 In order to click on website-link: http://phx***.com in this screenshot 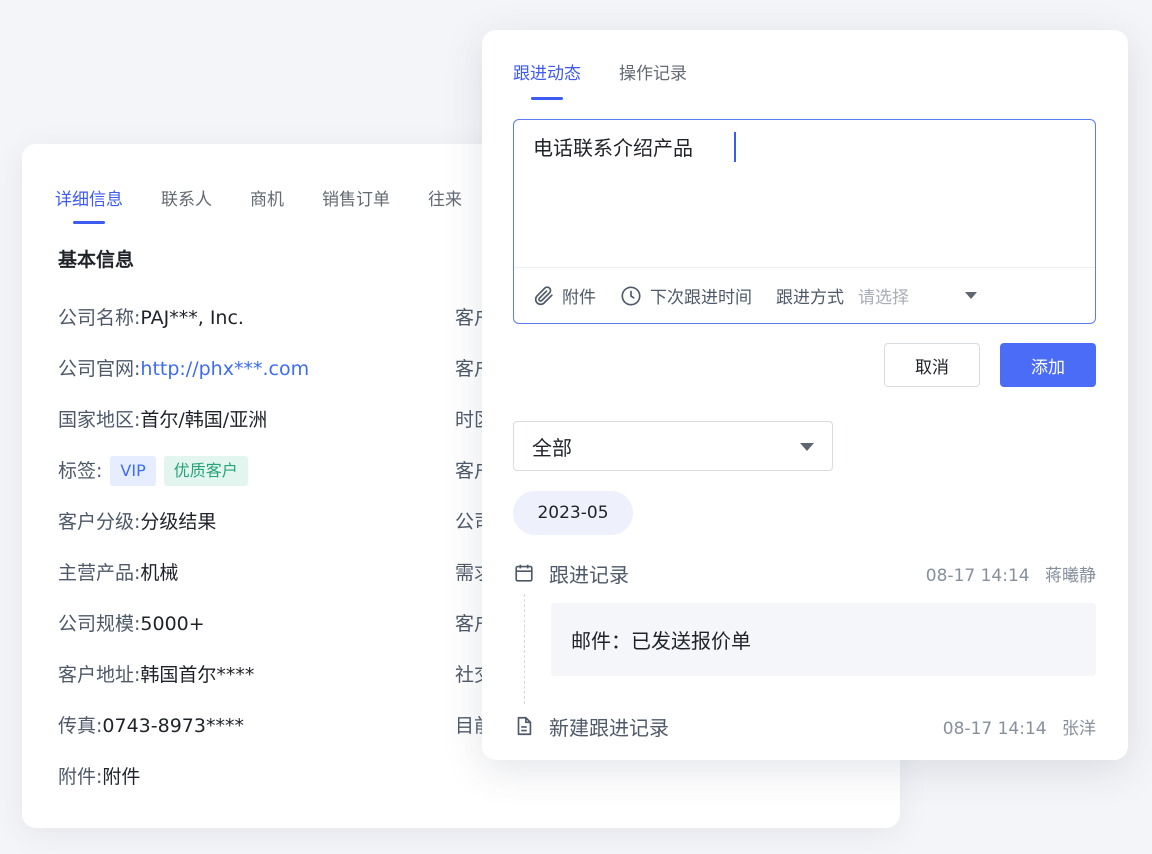, I will do `click(224, 369)`.